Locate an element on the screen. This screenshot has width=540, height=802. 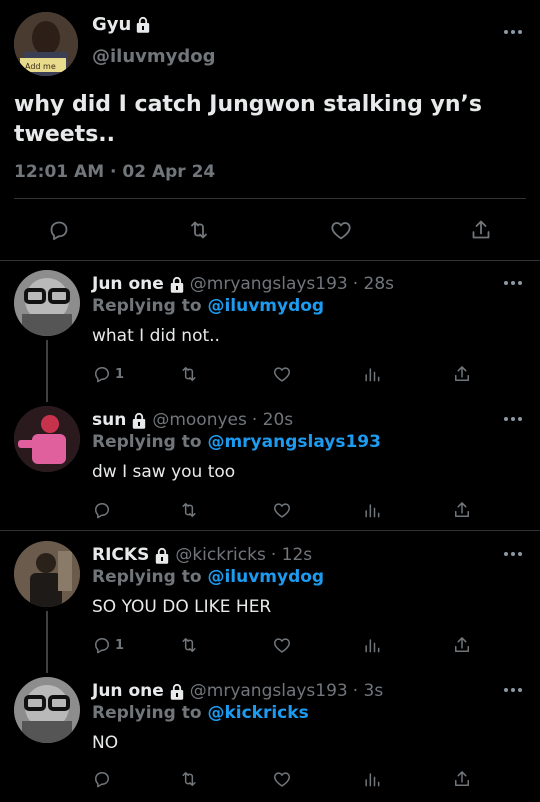
avatar: Add me is located at coordinates (46, 44).